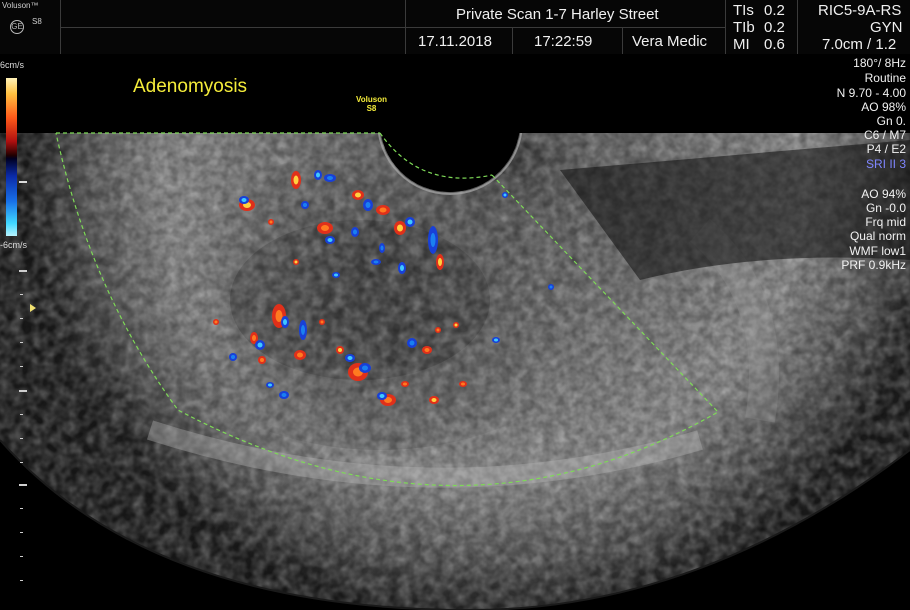  What do you see at coordinates (371, 108) in the screenshot?
I see `mini-logo-model: S8` at bounding box center [371, 108].